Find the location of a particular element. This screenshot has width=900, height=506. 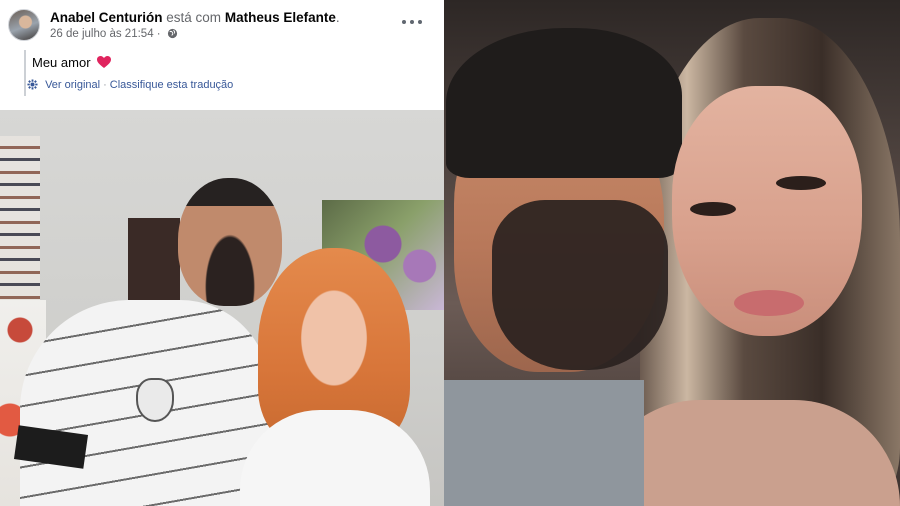

see-original-link: Ver original is located at coordinates (72, 85).